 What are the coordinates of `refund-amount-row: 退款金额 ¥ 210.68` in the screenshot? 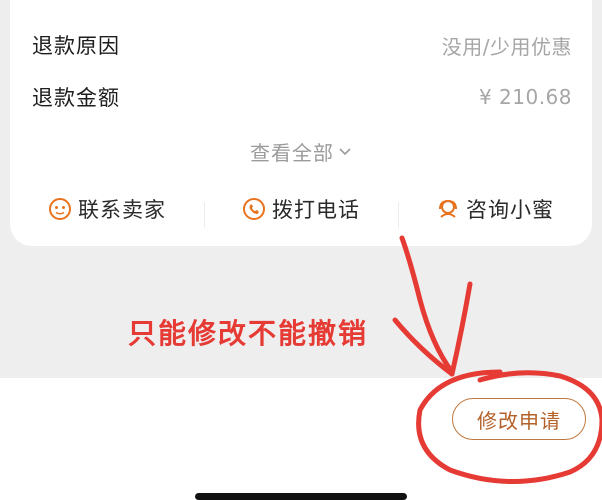 It's located at (302, 97).